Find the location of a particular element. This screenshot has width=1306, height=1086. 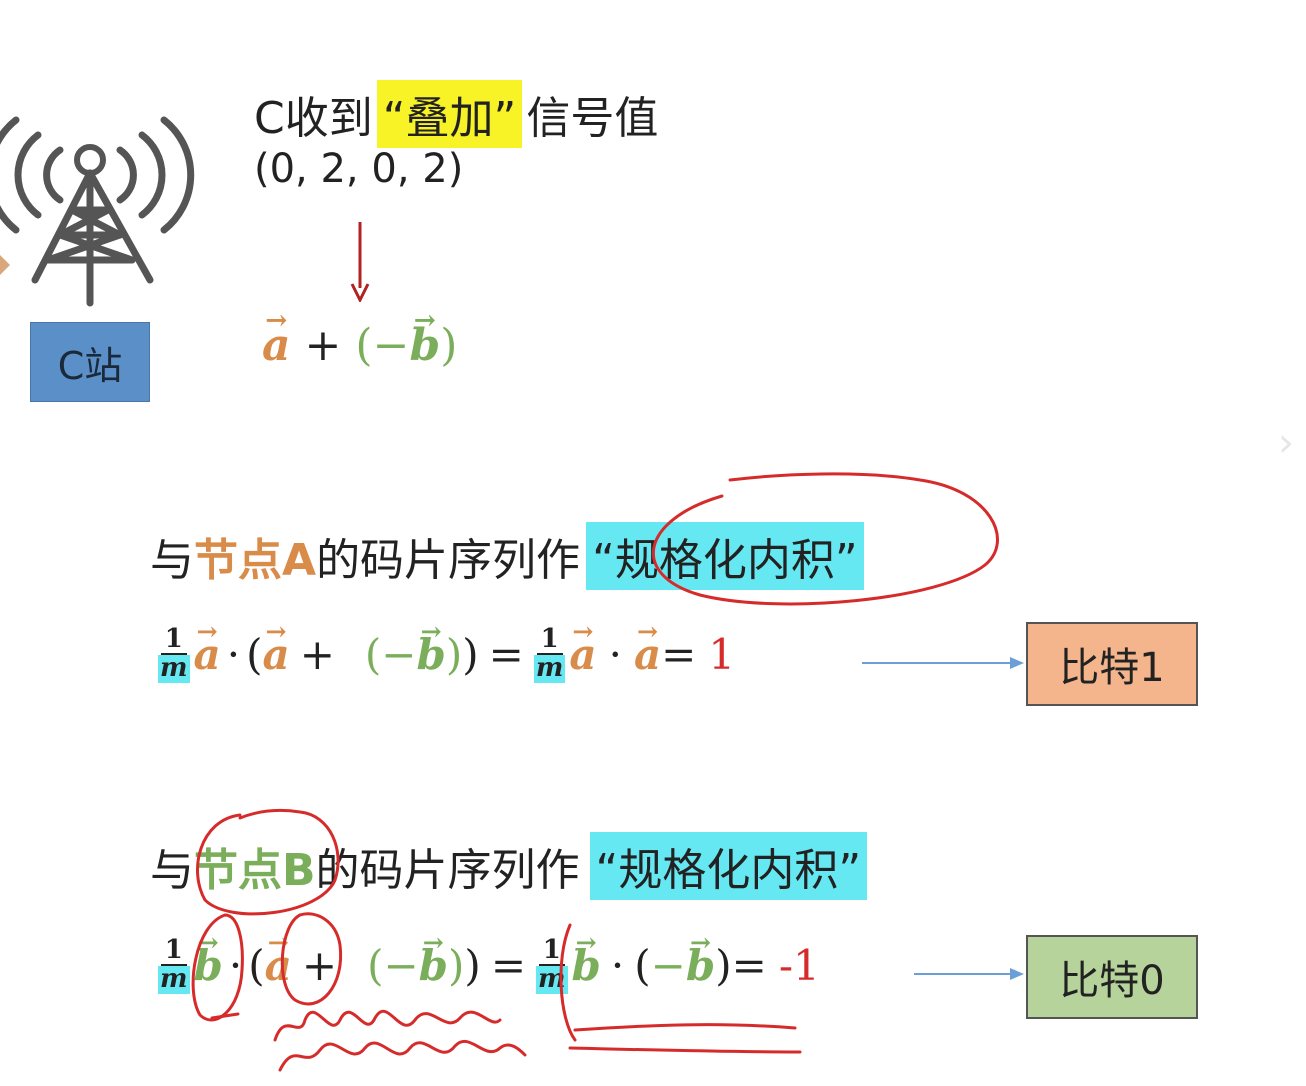

superposition-highlight: “叠加” is located at coordinates (449, 114).